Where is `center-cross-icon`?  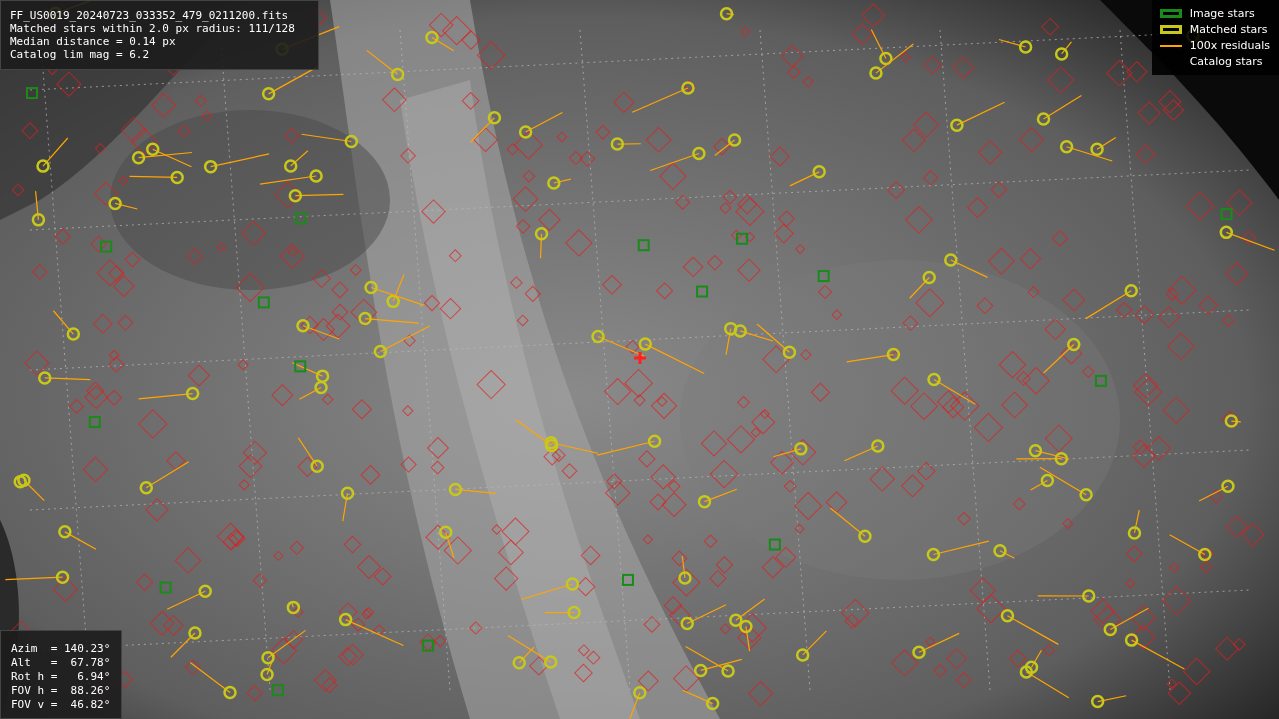
center-cross-icon is located at coordinates (640, 358).